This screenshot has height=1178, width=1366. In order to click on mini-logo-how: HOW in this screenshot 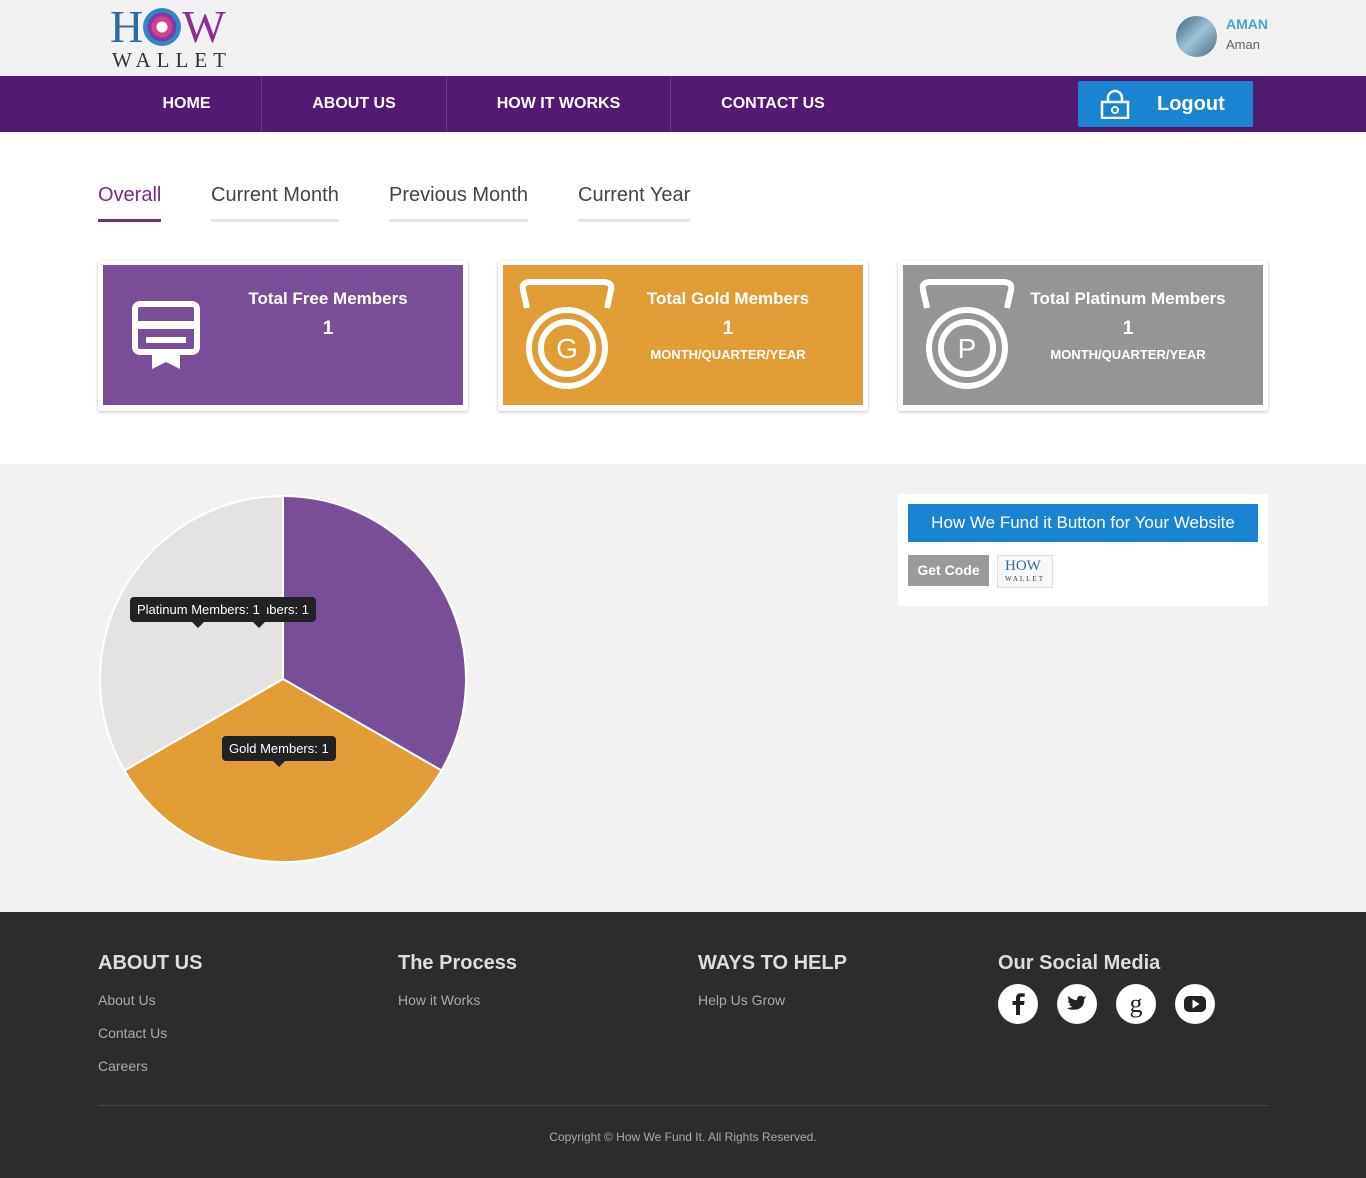, I will do `click(1023, 566)`.